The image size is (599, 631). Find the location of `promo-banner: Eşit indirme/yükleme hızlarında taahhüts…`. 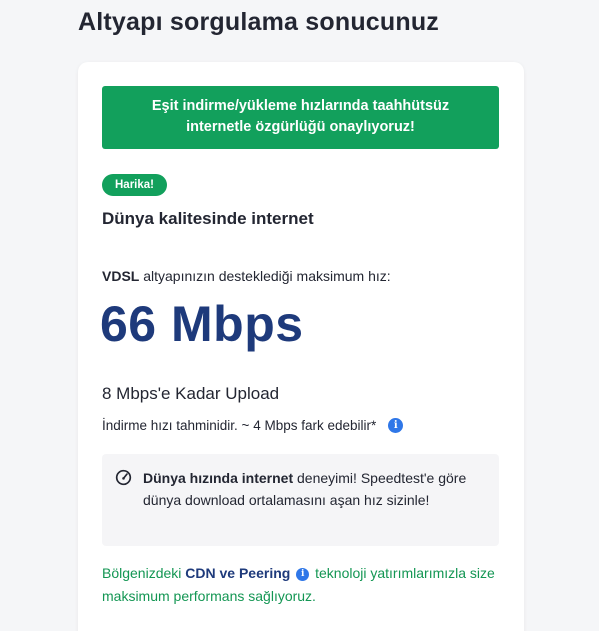

promo-banner: Eşit indirme/yükleme hızlarında taahhüts… is located at coordinates (300, 117).